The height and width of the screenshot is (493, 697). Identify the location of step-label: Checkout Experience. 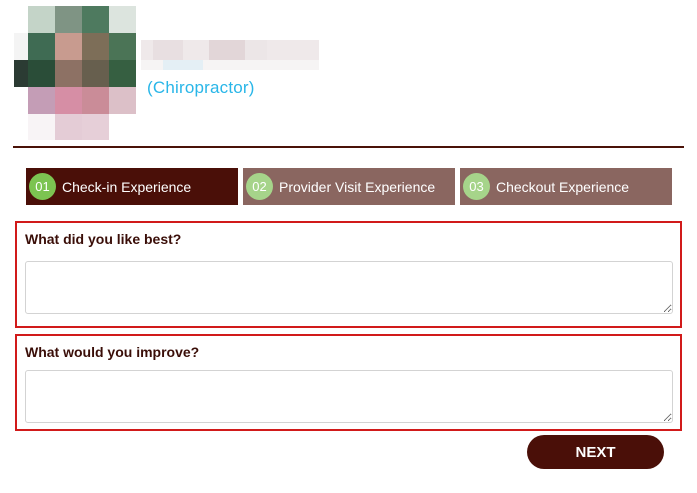
(563, 186).